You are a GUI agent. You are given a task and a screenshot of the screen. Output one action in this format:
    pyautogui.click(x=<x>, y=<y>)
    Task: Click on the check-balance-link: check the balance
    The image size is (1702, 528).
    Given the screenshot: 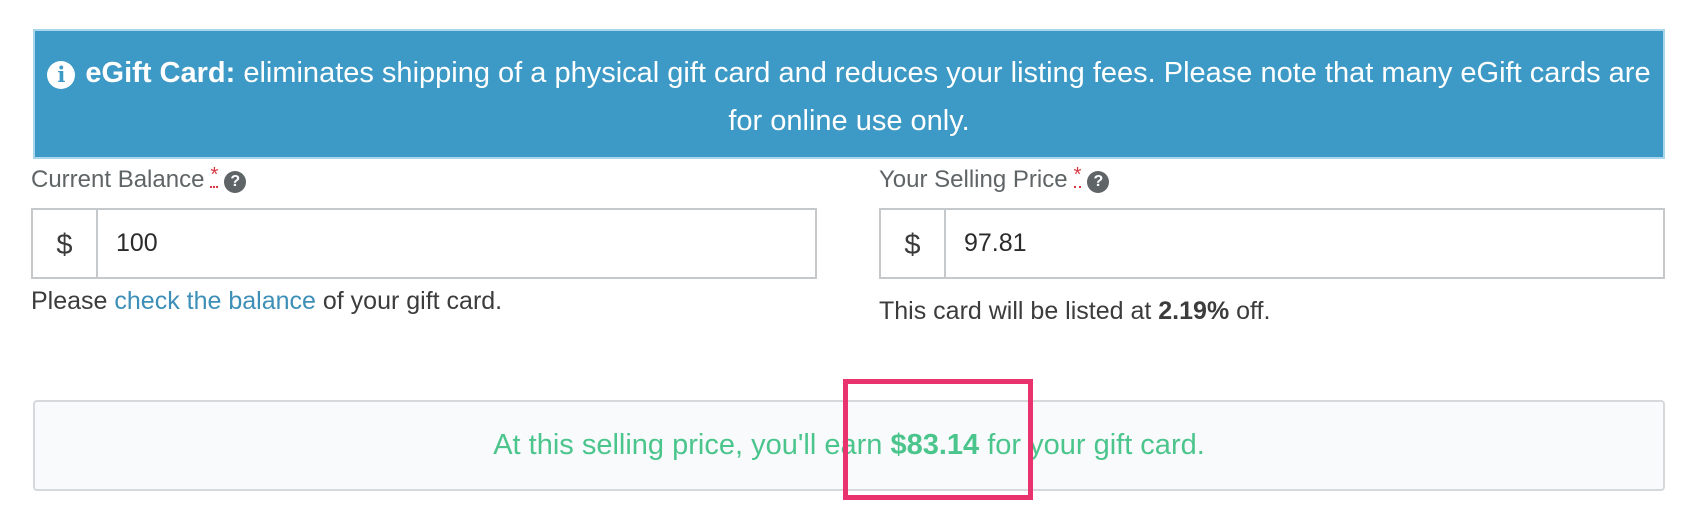 What is the action you would take?
    pyautogui.click(x=215, y=301)
    